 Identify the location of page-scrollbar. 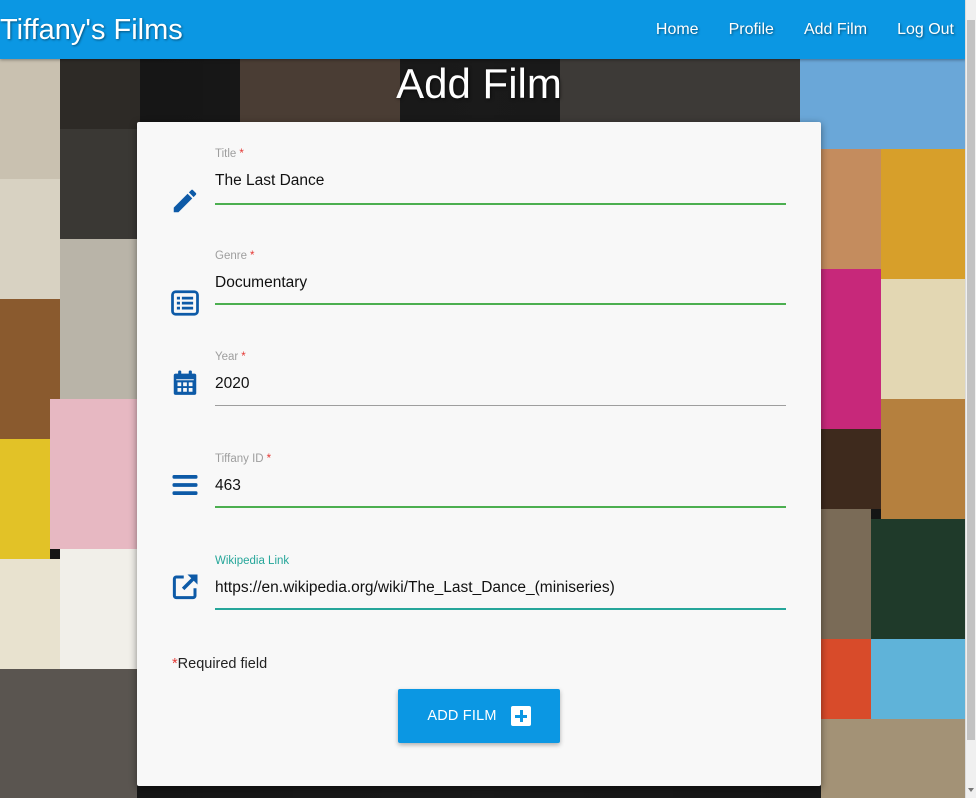
(970, 399).